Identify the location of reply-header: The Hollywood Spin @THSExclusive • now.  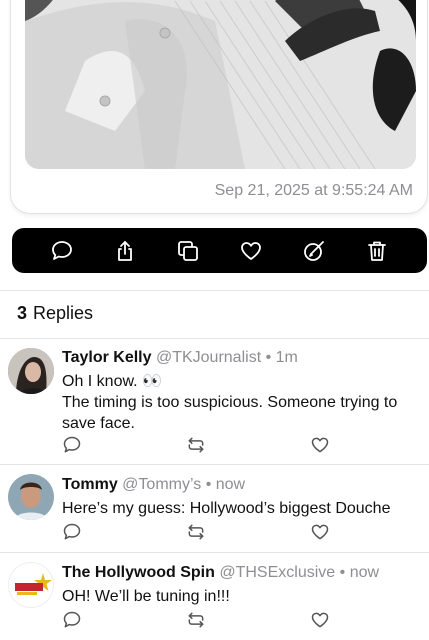
(240, 573).